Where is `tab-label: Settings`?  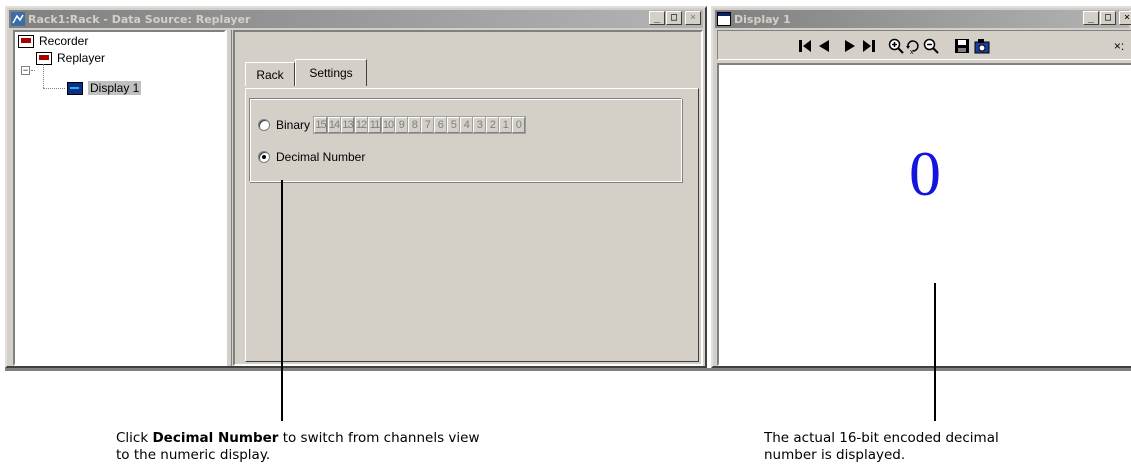
tab-label: Settings is located at coordinates (331, 73).